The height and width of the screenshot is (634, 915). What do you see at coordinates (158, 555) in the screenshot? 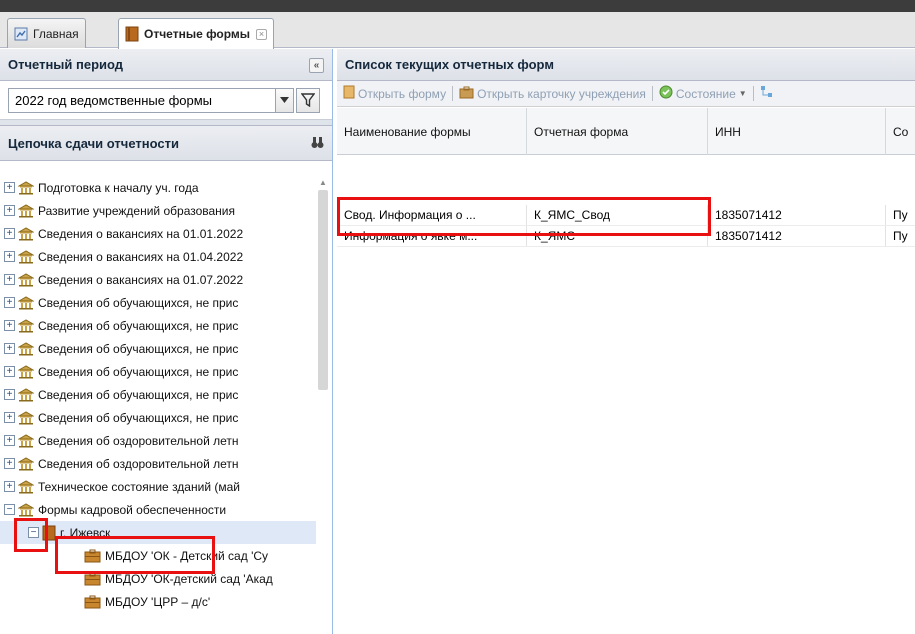
I see `tree-item: МБДОУ 'ОК - Детский сад 'Су` at bounding box center [158, 555].